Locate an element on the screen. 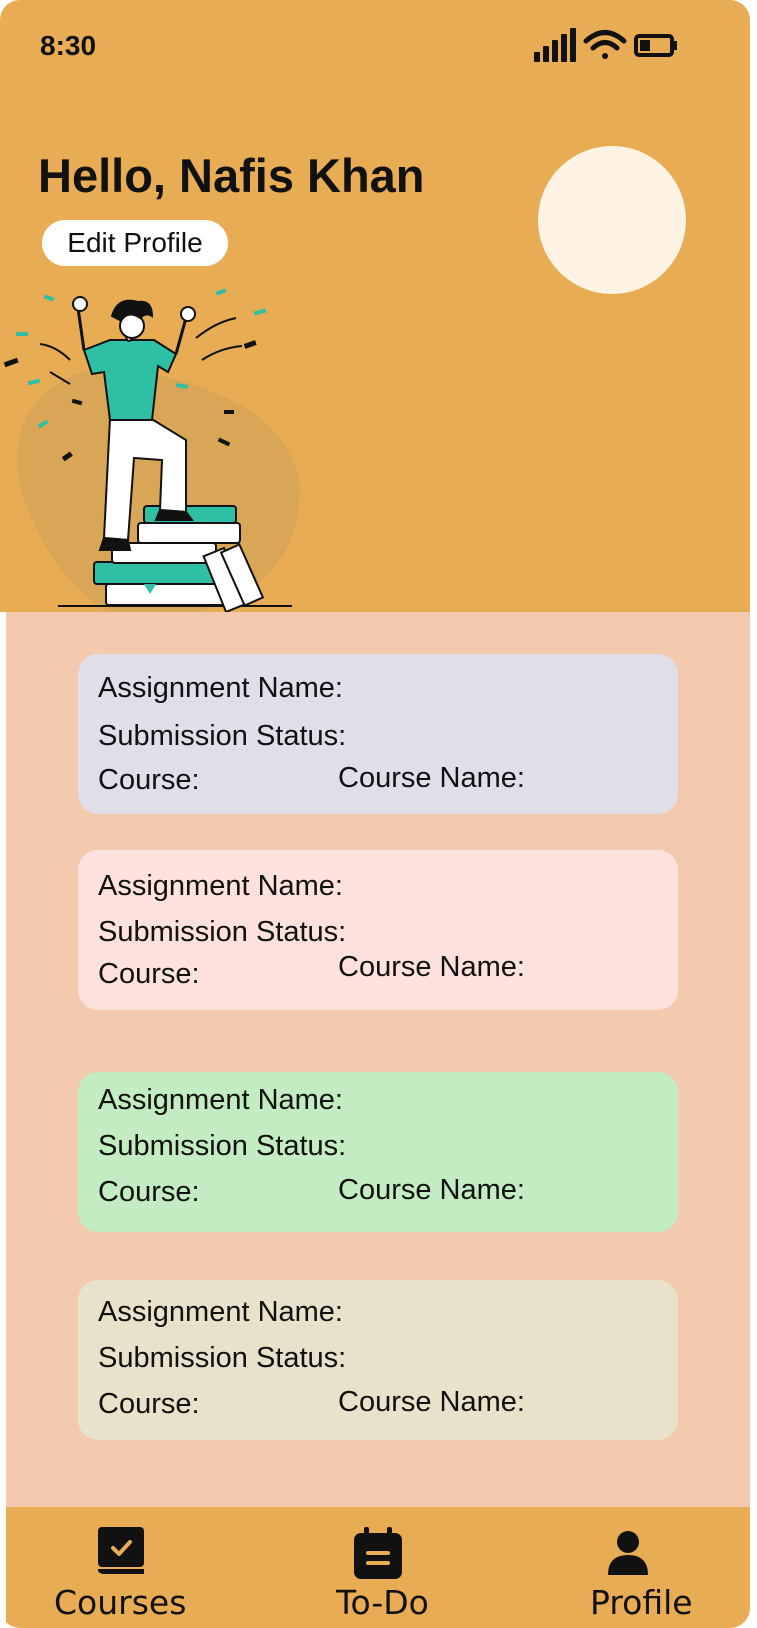 The width and height of the screenshot is (757, 1628). person-icon is located at coordinates (628, 1553).